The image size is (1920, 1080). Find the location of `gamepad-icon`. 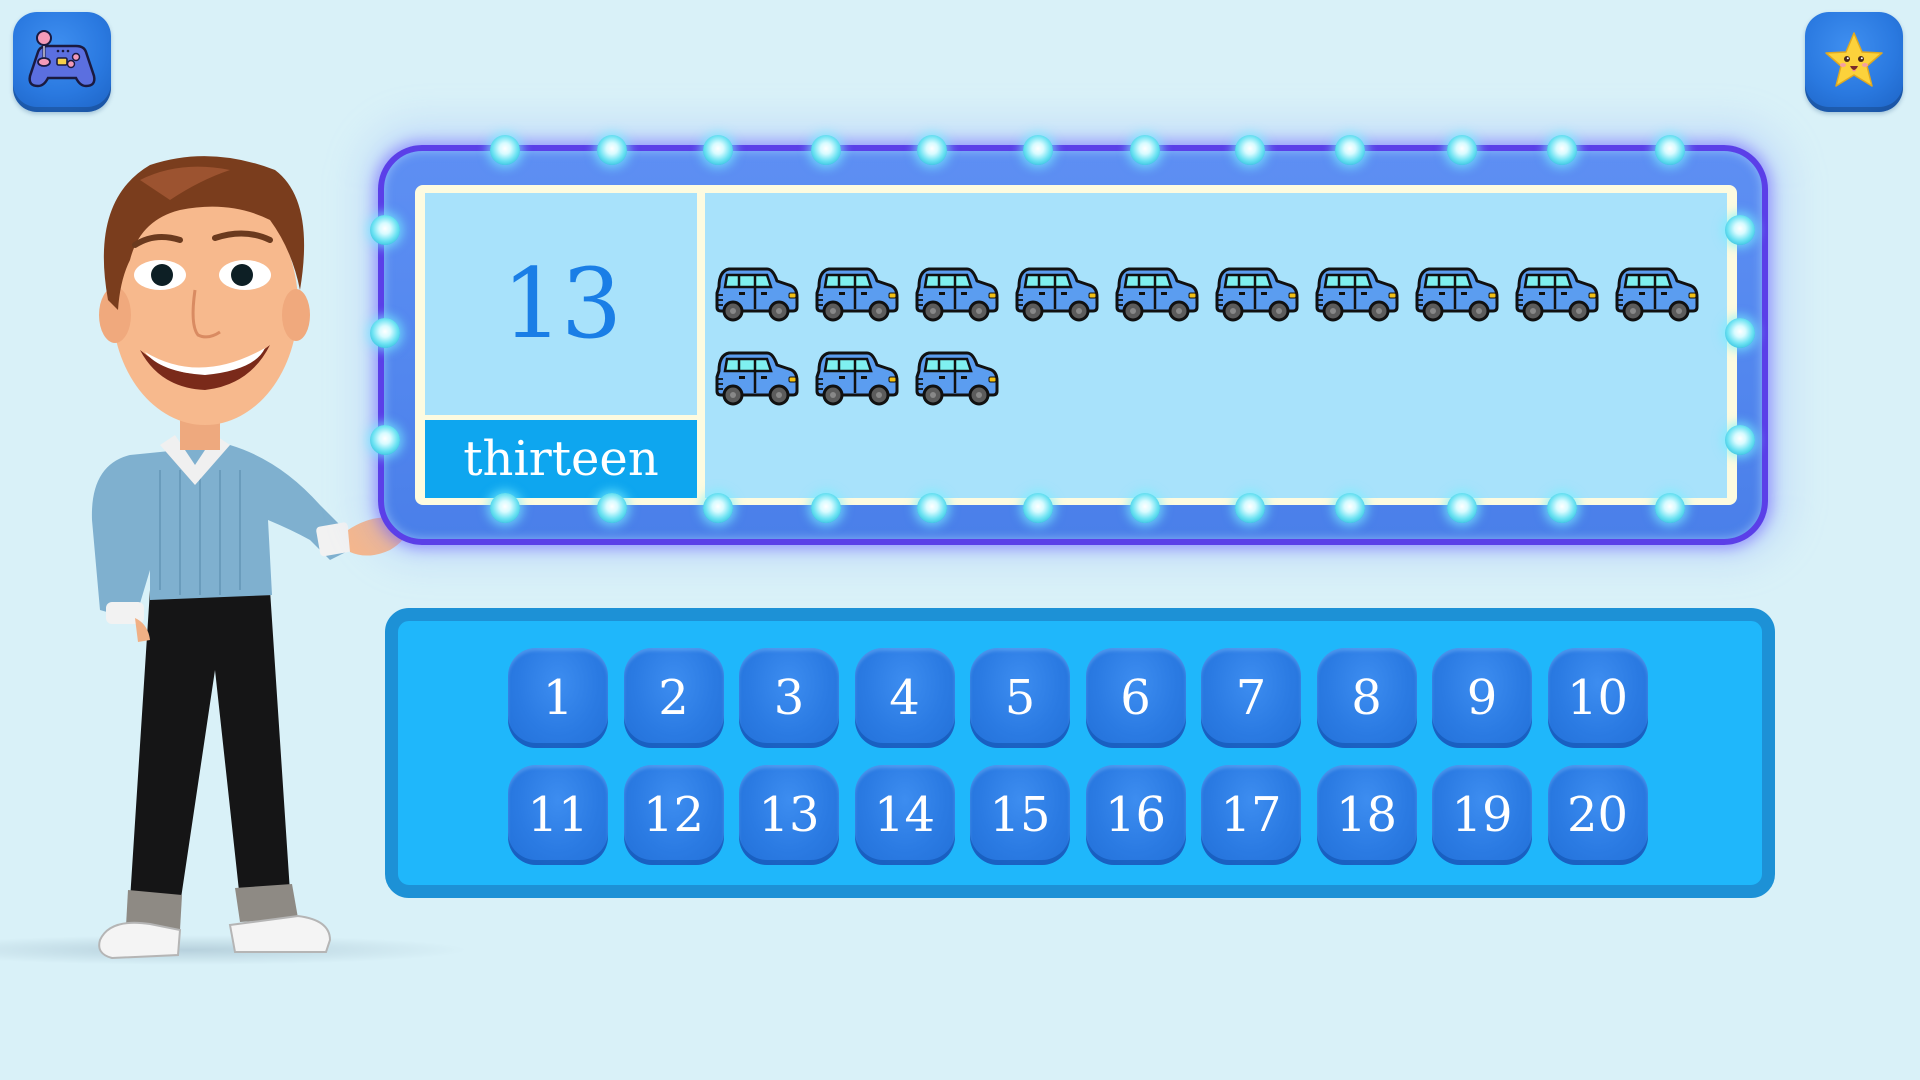

gamepad-icon is located at coordinates (62, 62).